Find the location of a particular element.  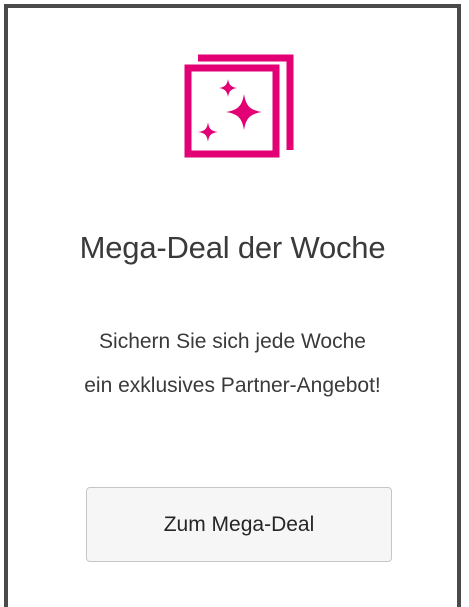

description-line: ein exklusives Partner-Angebot! is located at coordinates (232, 385).